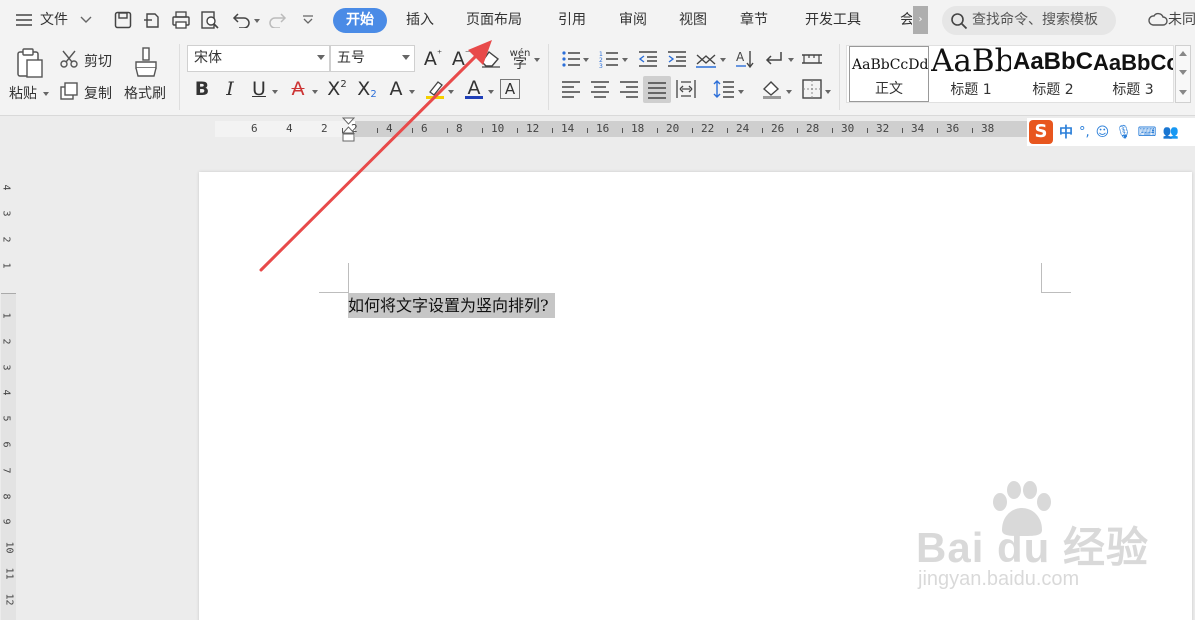 The width and height of the screenshot is (1195, 620). Describe the element at coordinates (633, 20) in the screenshot. I see `tab-review: 审阅` at that location.